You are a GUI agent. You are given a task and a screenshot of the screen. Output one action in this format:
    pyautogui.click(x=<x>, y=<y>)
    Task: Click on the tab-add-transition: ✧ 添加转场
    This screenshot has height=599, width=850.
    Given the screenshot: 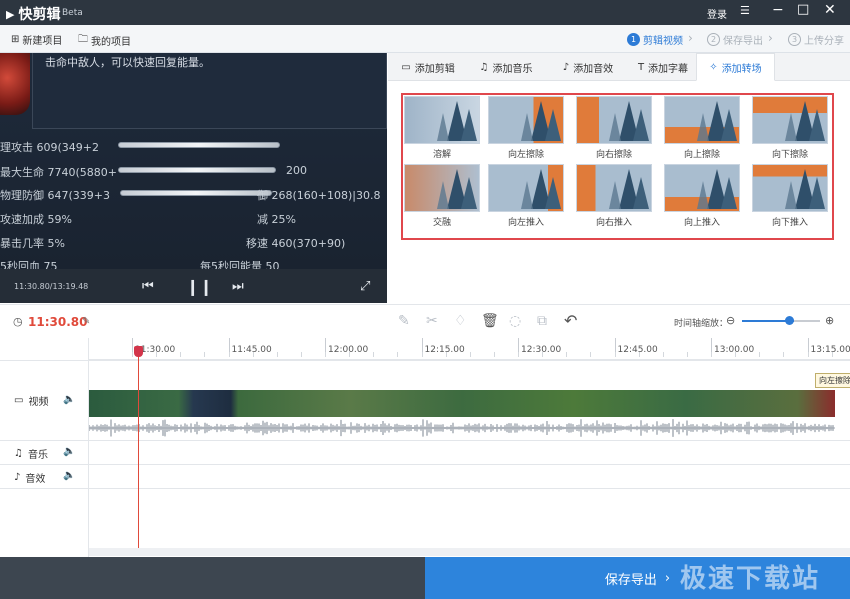 What is the action you would take?
    pyautogui.click(x=735, y=67)
    